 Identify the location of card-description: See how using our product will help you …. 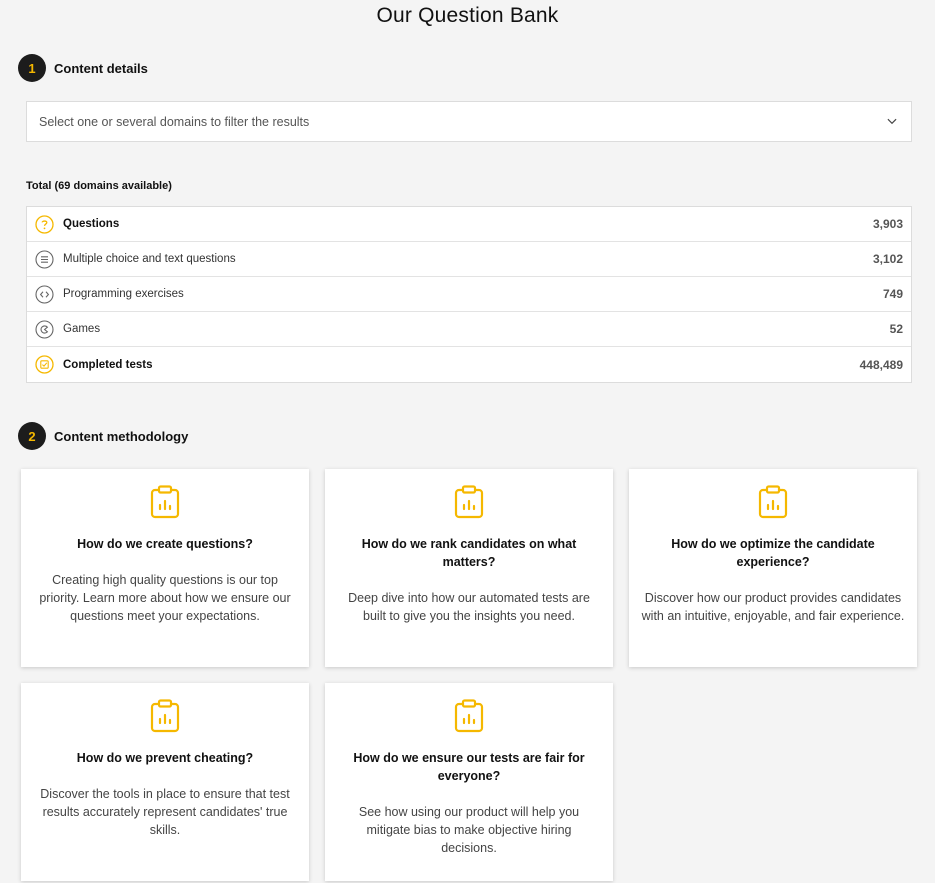
(469, 830).